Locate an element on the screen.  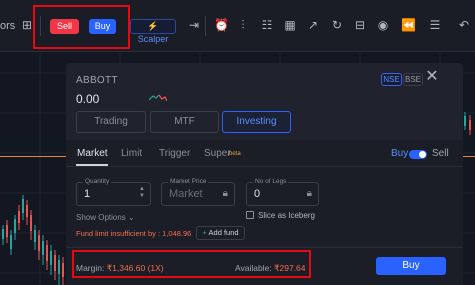
market-price-field: Market Price Market 🔒︎ is located at coordinates (198, 192).